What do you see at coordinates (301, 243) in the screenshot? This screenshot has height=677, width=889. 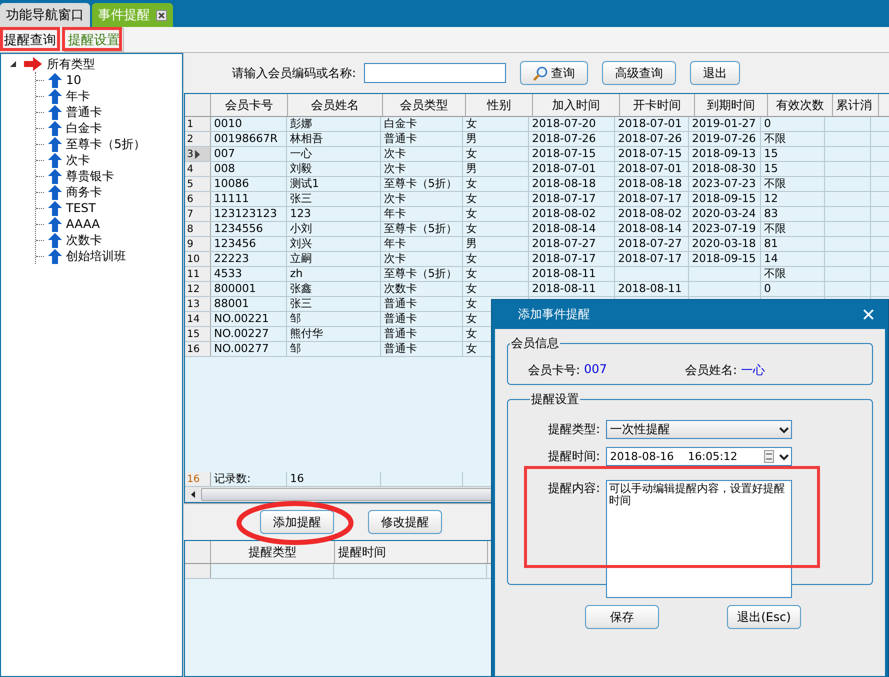 I see `table-cell: 刘兴` at bounding box center [301, 243].